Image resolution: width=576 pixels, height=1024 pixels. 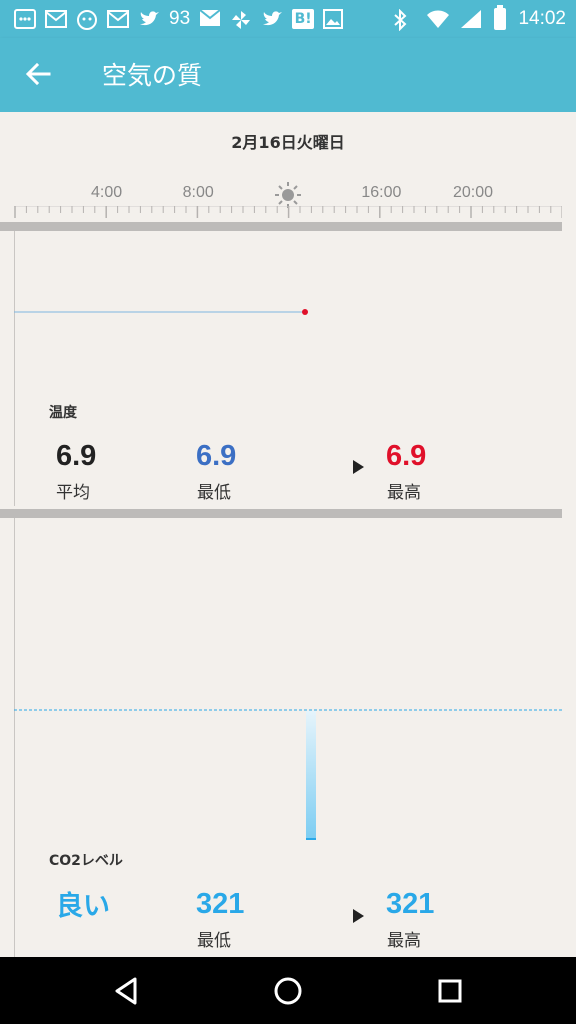 I want to click on battery-icon, so click(x=500, y=17).